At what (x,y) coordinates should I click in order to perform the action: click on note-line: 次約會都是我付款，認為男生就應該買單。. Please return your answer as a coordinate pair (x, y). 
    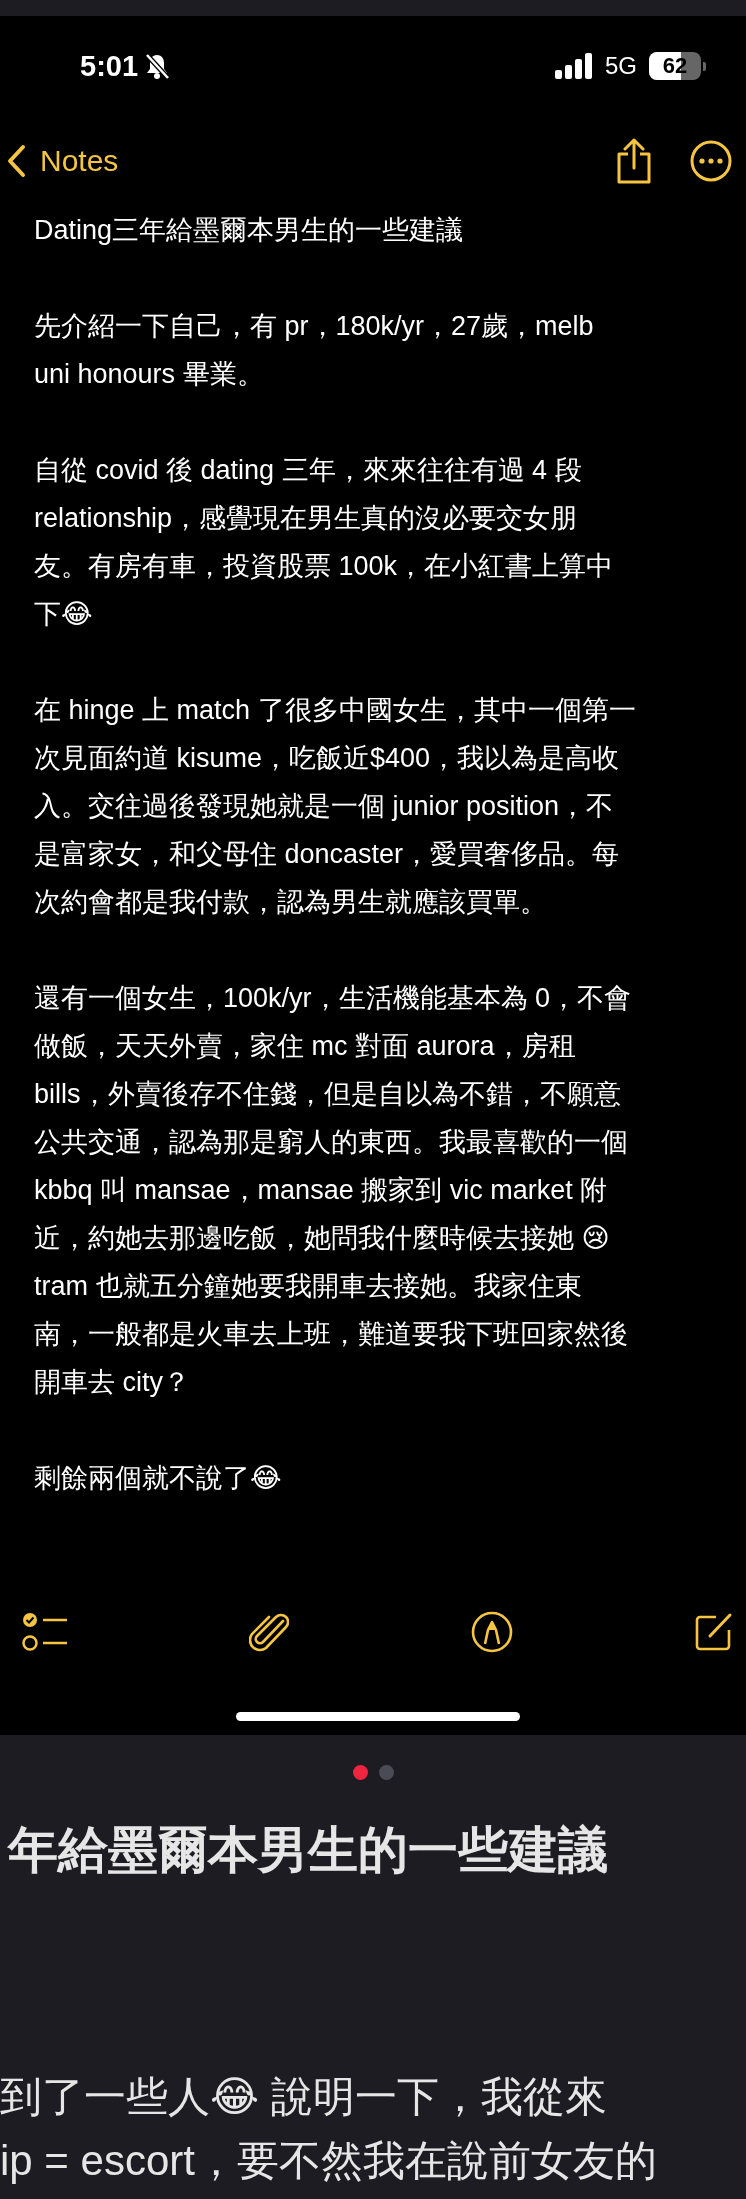
    Looking at the image, I should click on (290, 902).